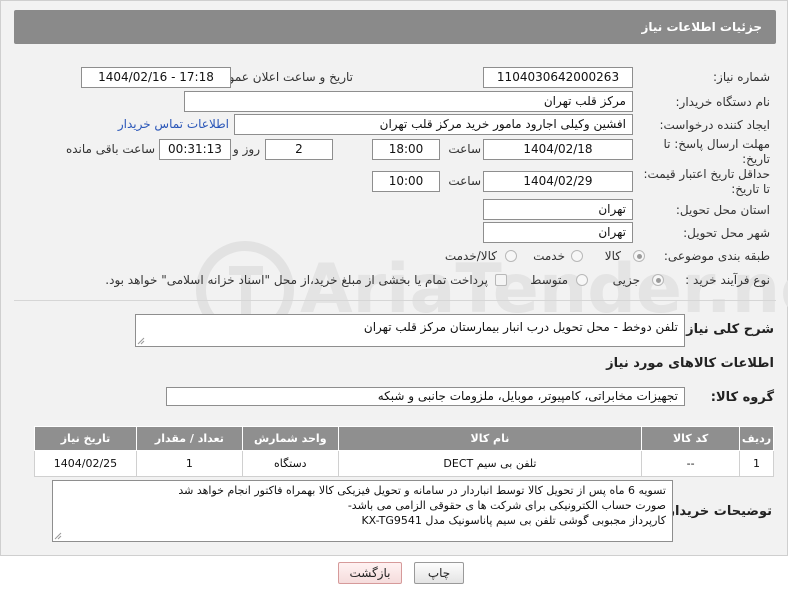  What do you see at coordinates (195, 149) in the screenshot?
I see `time-remaining-field: 00:31:13` at bounding box center [195, 149].